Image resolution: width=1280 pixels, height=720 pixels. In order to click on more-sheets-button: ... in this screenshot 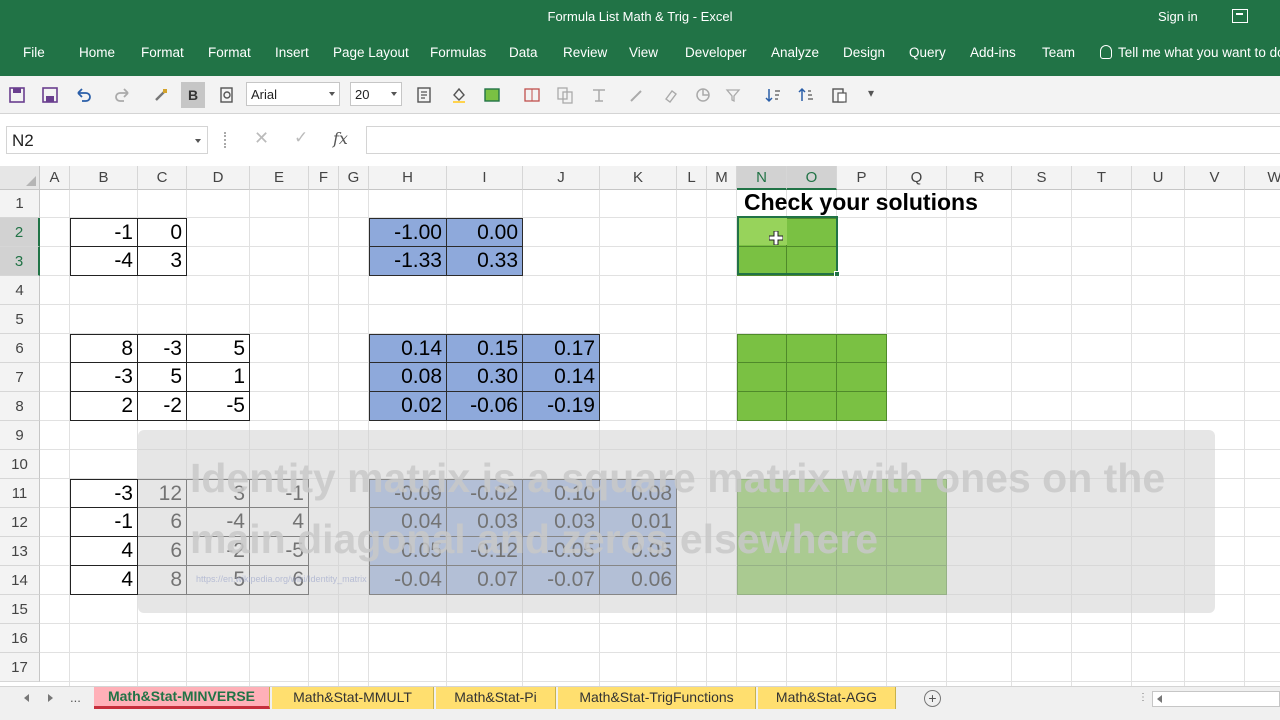, I will do `click(75, 697)`.